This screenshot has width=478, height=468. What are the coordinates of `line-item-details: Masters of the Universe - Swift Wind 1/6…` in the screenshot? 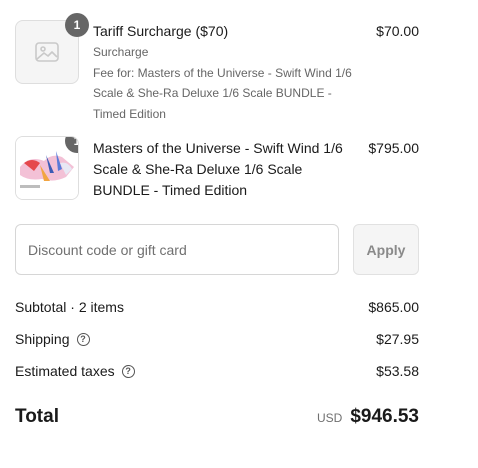 It's located at (224, 169).